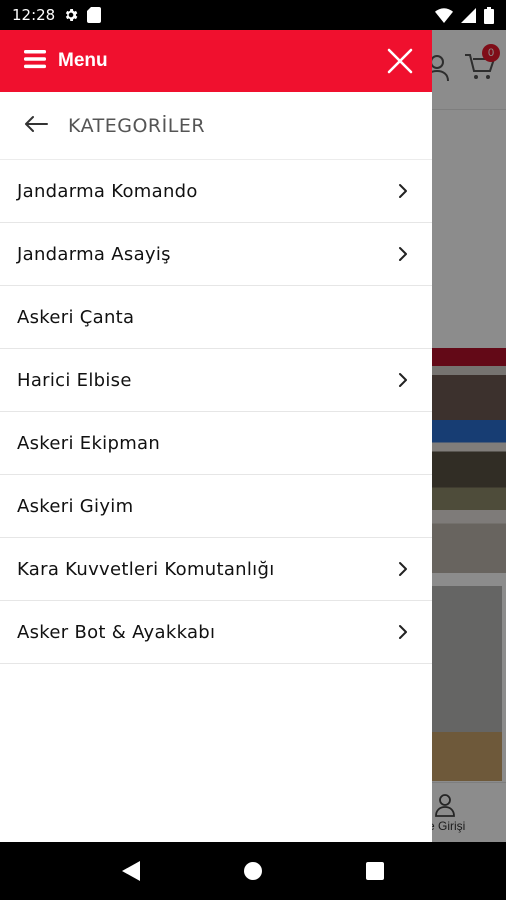 The width and height of the screenshot is (506, 900). Describe the element at coordinates (216, 191) in the screenshot. I see `category-item: Jandarma Komando` at that location.